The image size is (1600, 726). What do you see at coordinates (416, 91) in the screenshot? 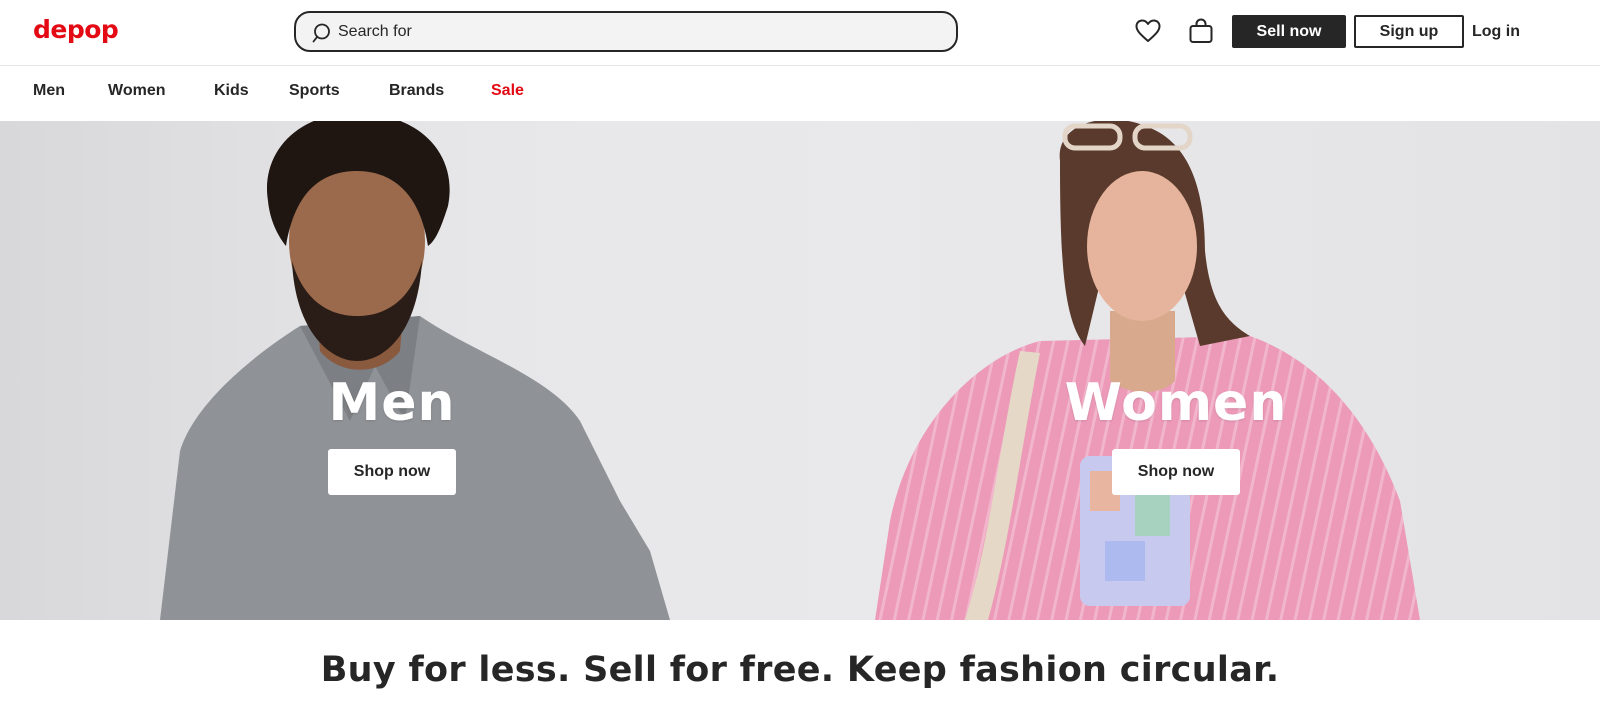
I see `nav-item-brands: Brands` at bounding box center [416, 91].